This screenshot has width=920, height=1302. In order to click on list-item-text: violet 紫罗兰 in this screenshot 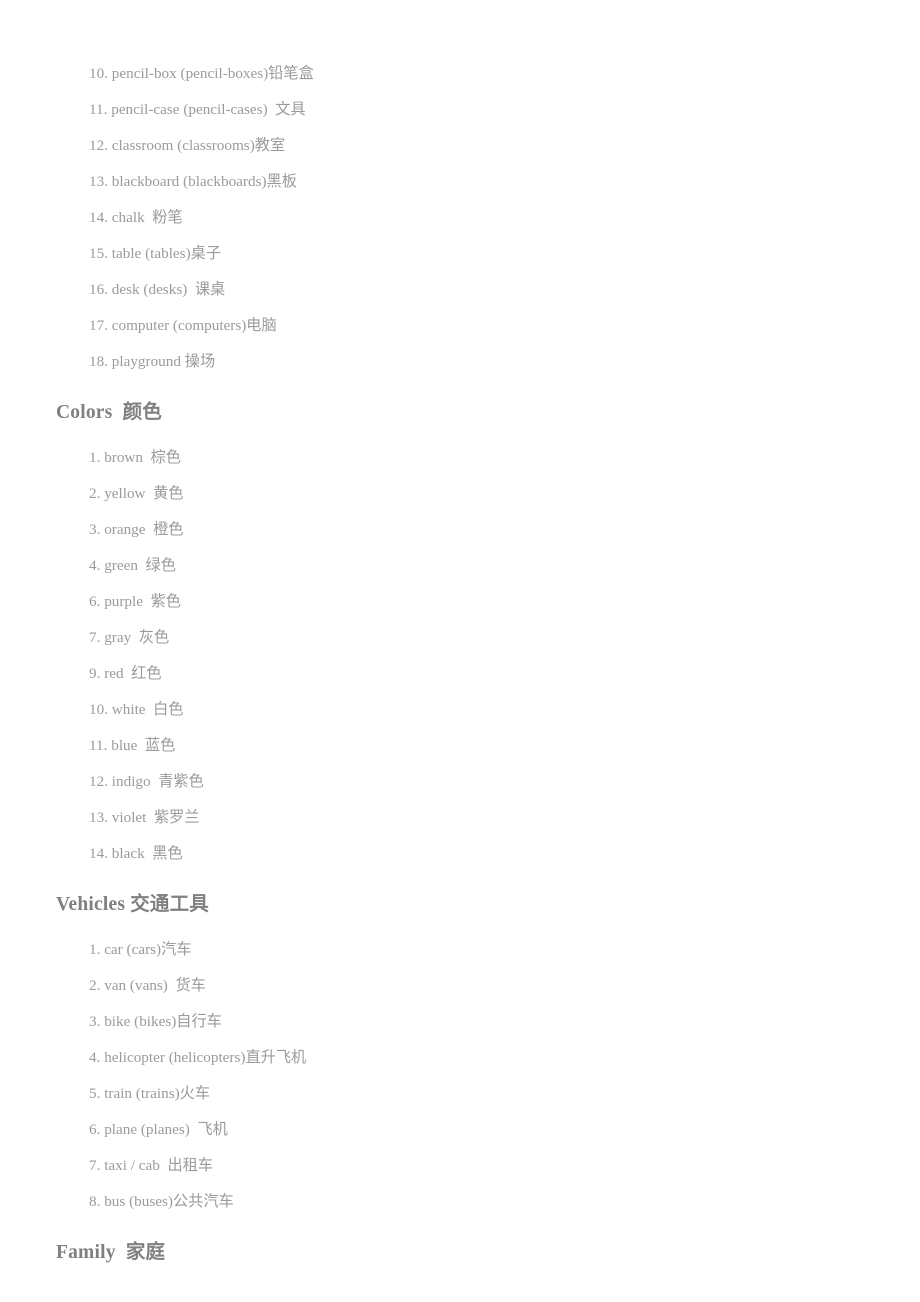, I will do `click(153, 817)`.